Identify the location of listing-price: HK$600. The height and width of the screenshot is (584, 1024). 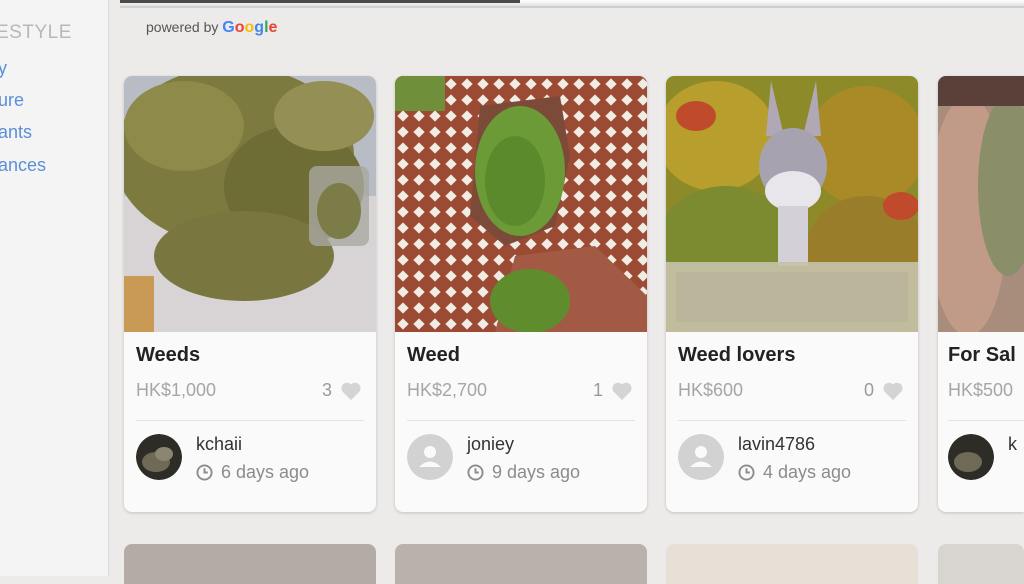
(711, 390).